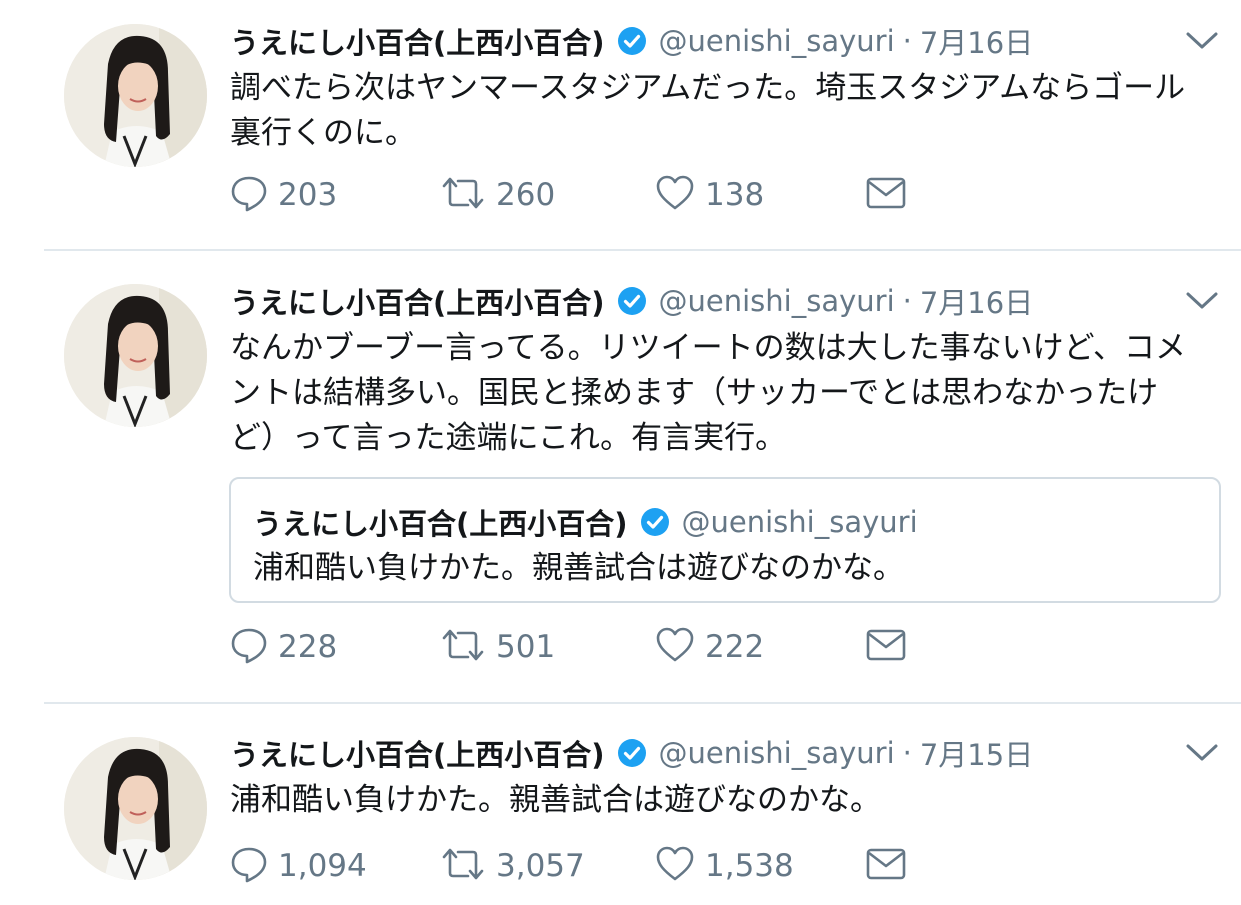 The image size is (1241, 905). Describe the element at coordinates (580, 647) in the screenshot. I see `tweet-actions: 228 501 222` at that location.